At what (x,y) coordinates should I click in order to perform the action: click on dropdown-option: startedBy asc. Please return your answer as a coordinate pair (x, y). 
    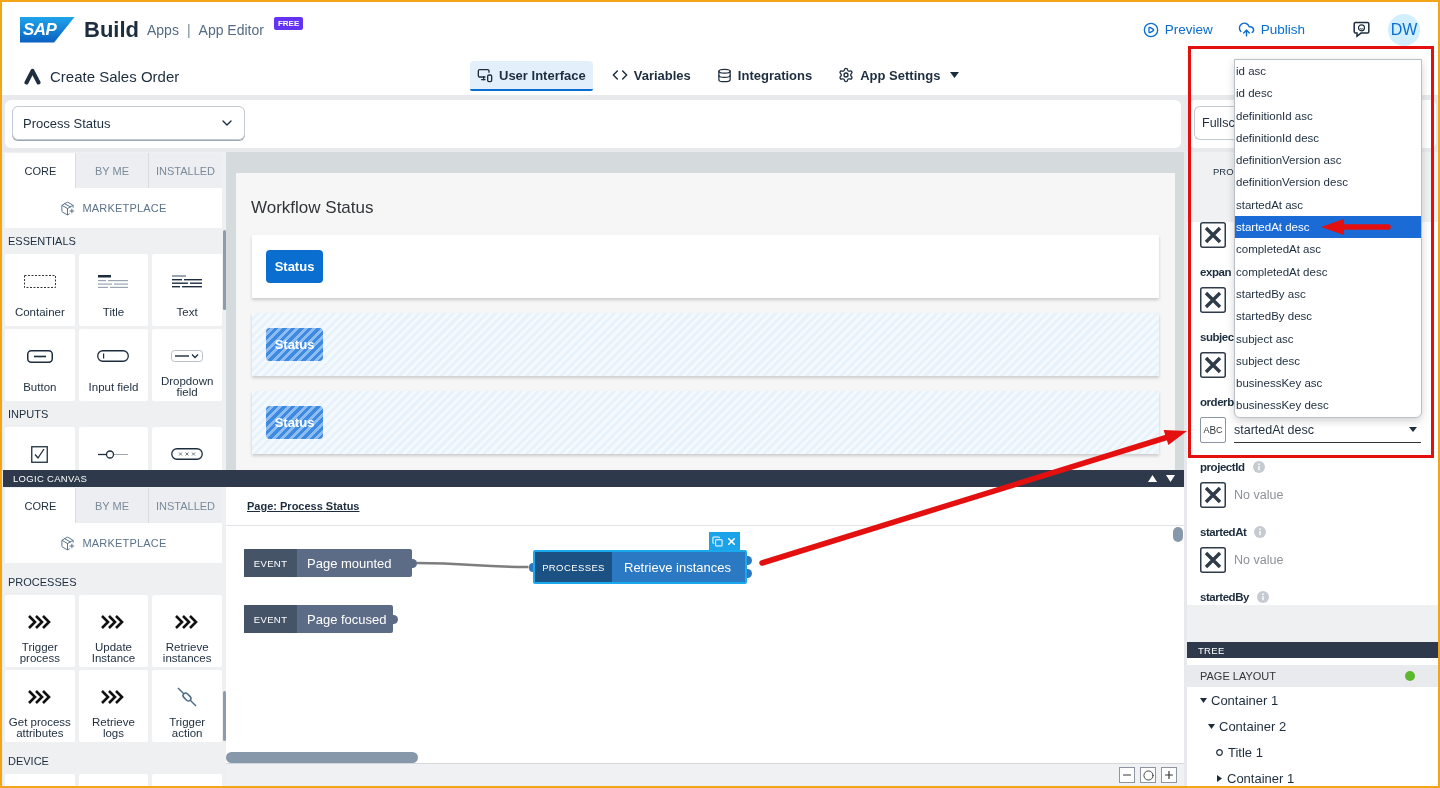
    Looking at the image, I should click on (1328, 294).